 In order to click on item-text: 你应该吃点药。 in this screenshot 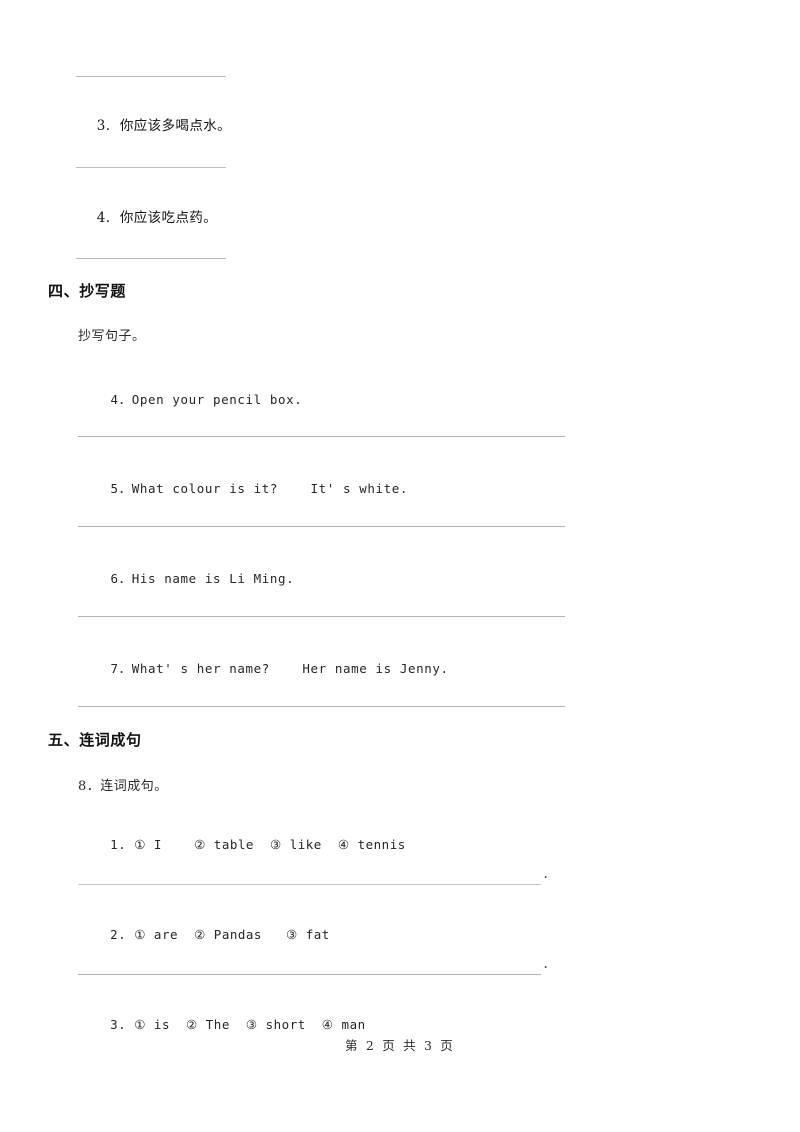, I will do `click(168, 218)`.